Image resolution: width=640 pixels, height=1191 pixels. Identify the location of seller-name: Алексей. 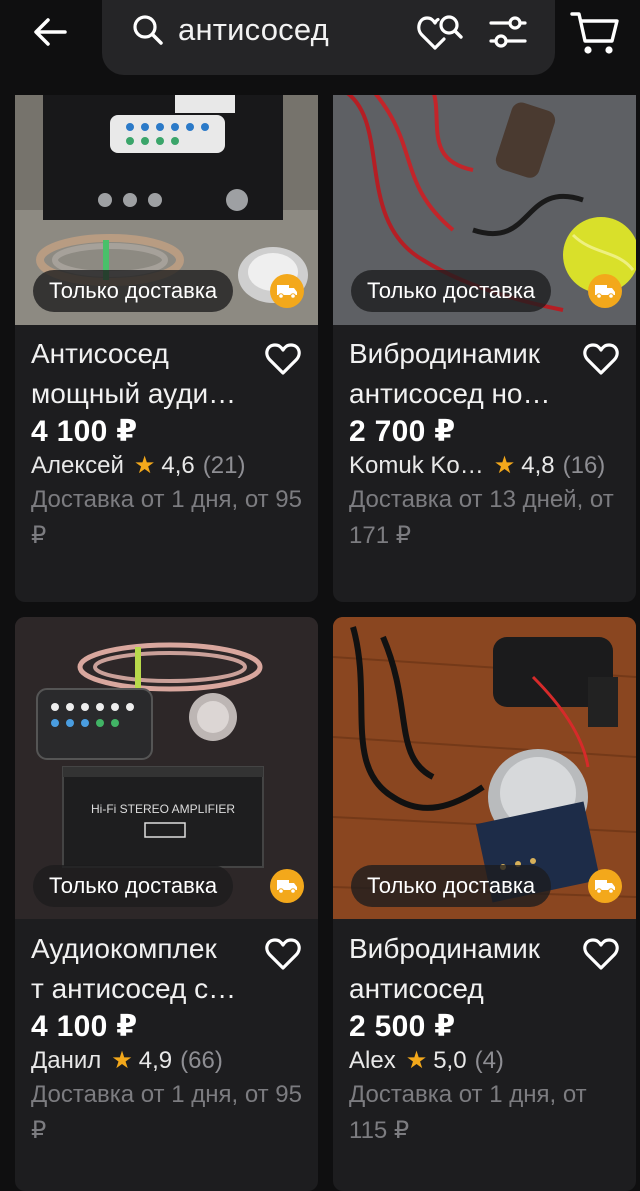
(77, 466).